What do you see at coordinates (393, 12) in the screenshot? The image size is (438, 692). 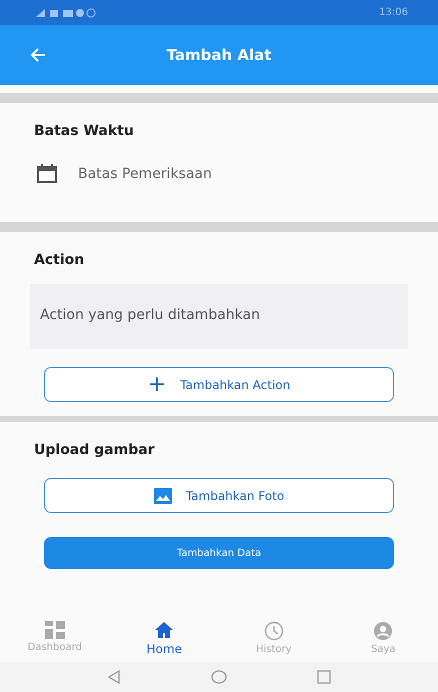 I see `status-time: 13:06` at bounding box center [393, 12].